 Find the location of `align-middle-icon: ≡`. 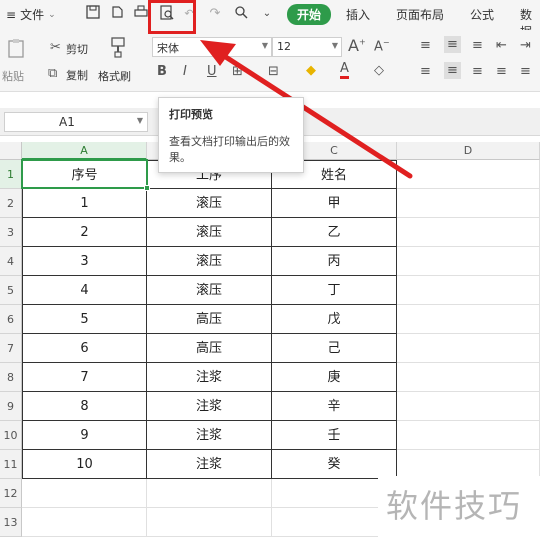

align-middle-icon: ≡ is located at coordinates (452, 44).